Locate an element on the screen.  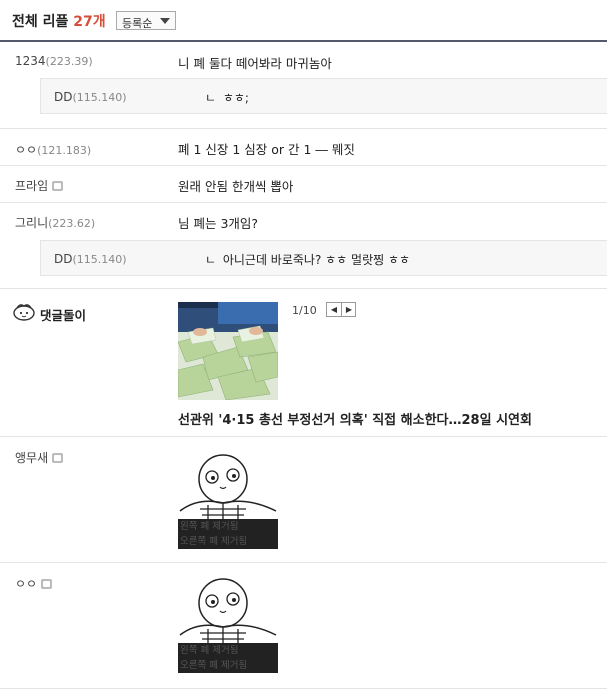
comment-author: 앵무새 is located at coordinates (39, 457).